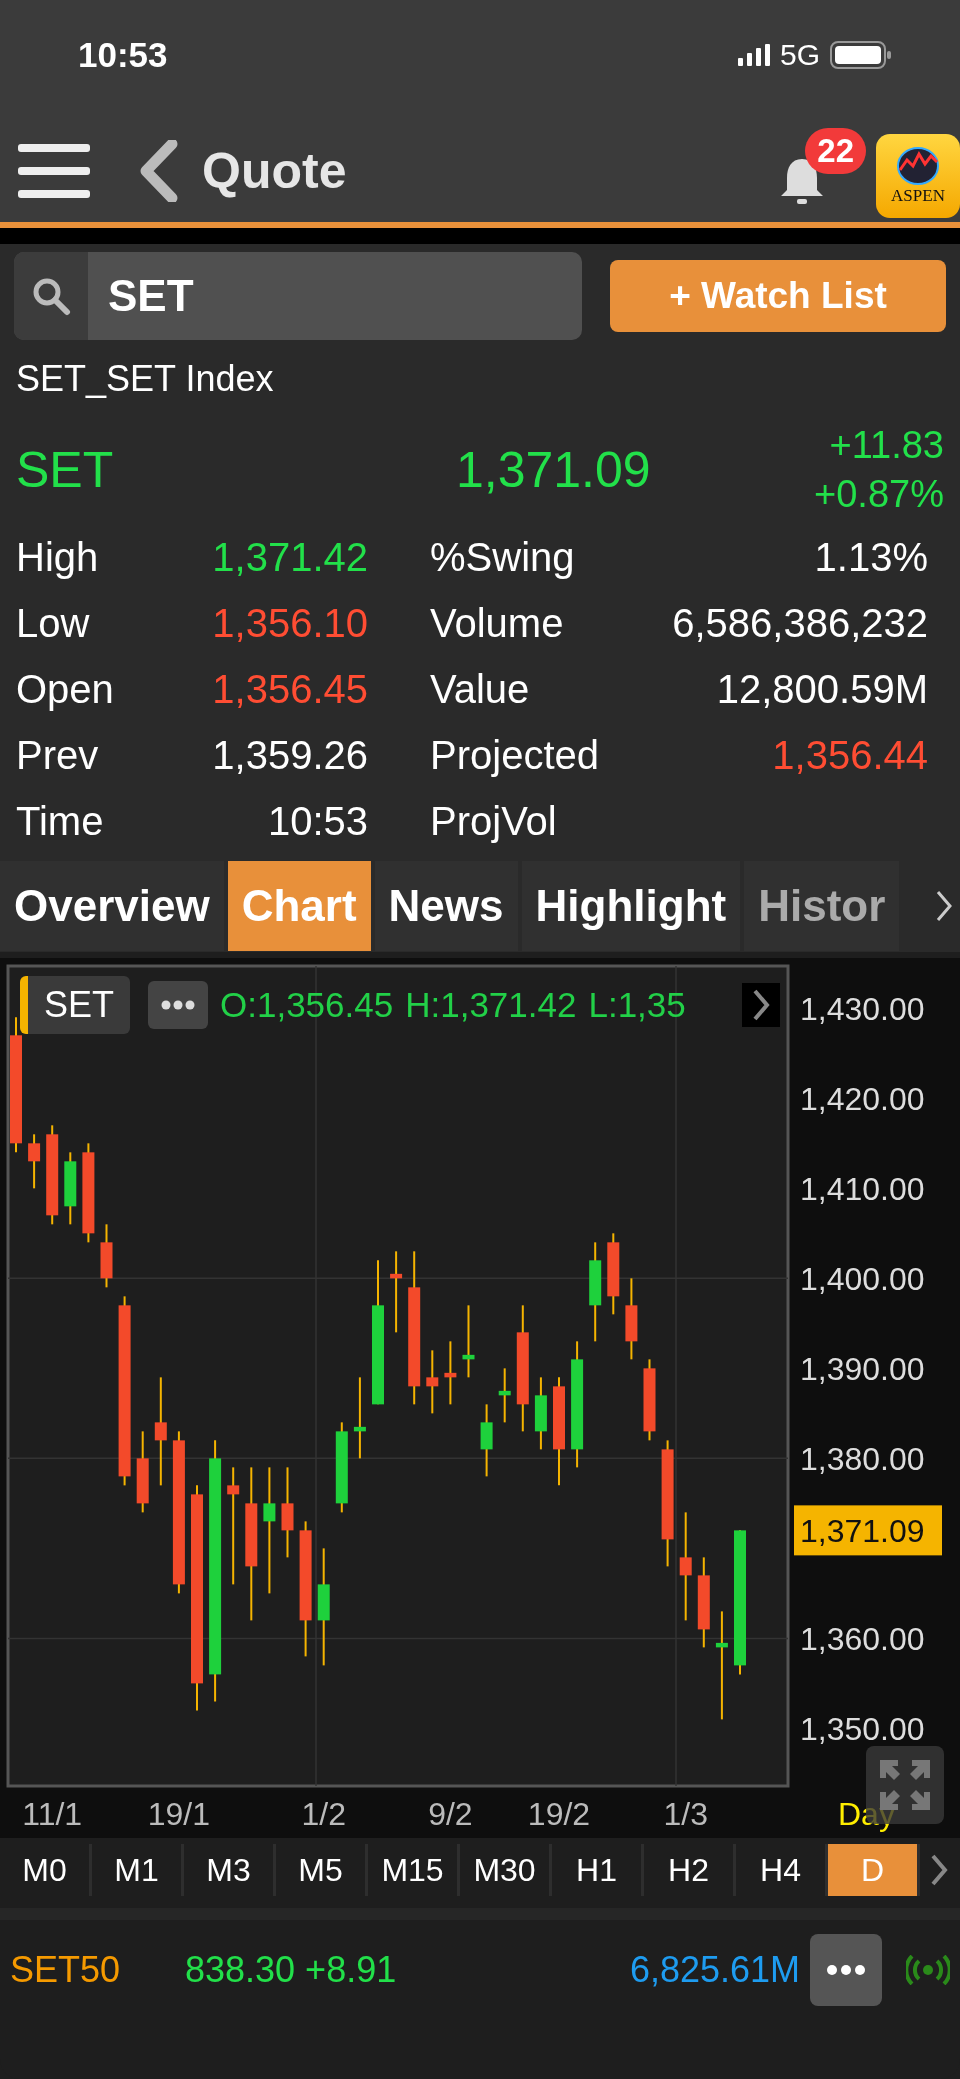  I want to click on stat-value: 6,586,386,232, so click(800, 623).